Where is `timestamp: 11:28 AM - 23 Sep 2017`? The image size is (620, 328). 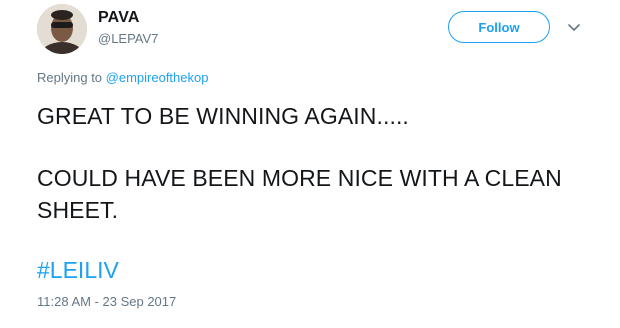 timestamp: 11:28 AM - 23 Sep 2017 is located at coordinates (106, 301).